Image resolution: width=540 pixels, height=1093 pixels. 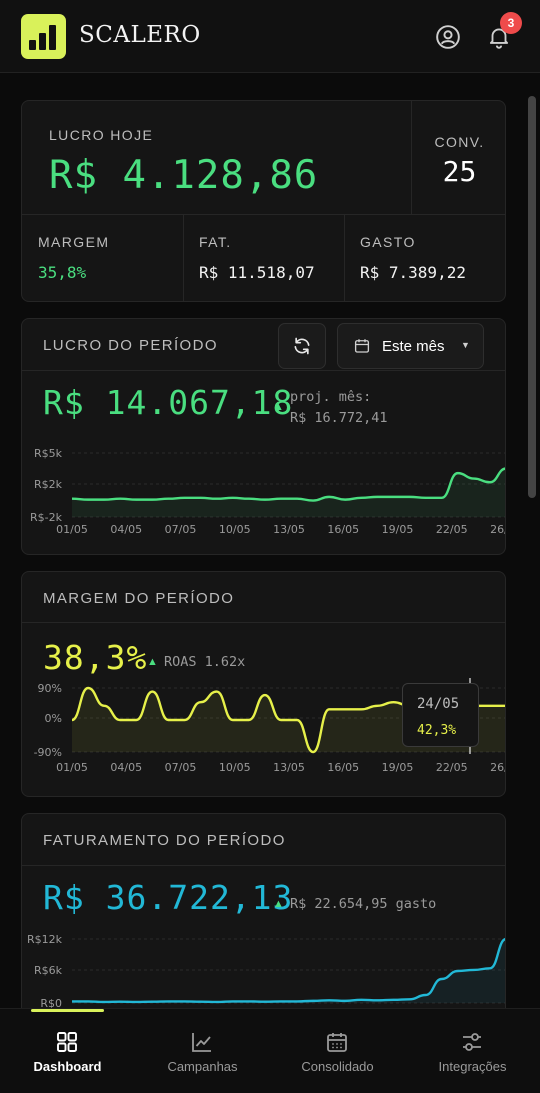 I want to click on faturamento-periodo-value: R$ 36.722,13, so click(x=168, y=897).